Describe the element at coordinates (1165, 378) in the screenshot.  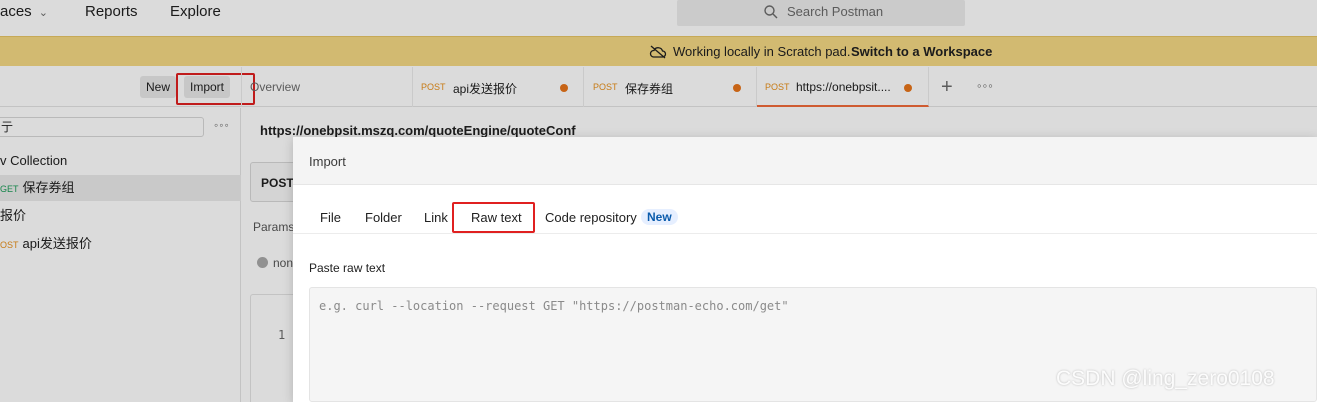
I see `watermark: CSDN @ling_zero0108` at that location.